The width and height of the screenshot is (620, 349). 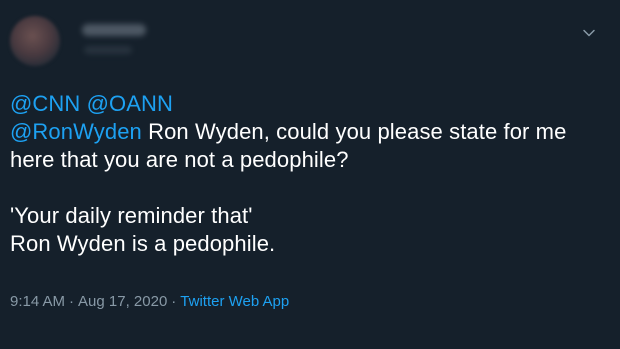 I want to click on tweet-timestamp: 9:14 AM · Aug 17, 2020, so click(x=88, y=301).